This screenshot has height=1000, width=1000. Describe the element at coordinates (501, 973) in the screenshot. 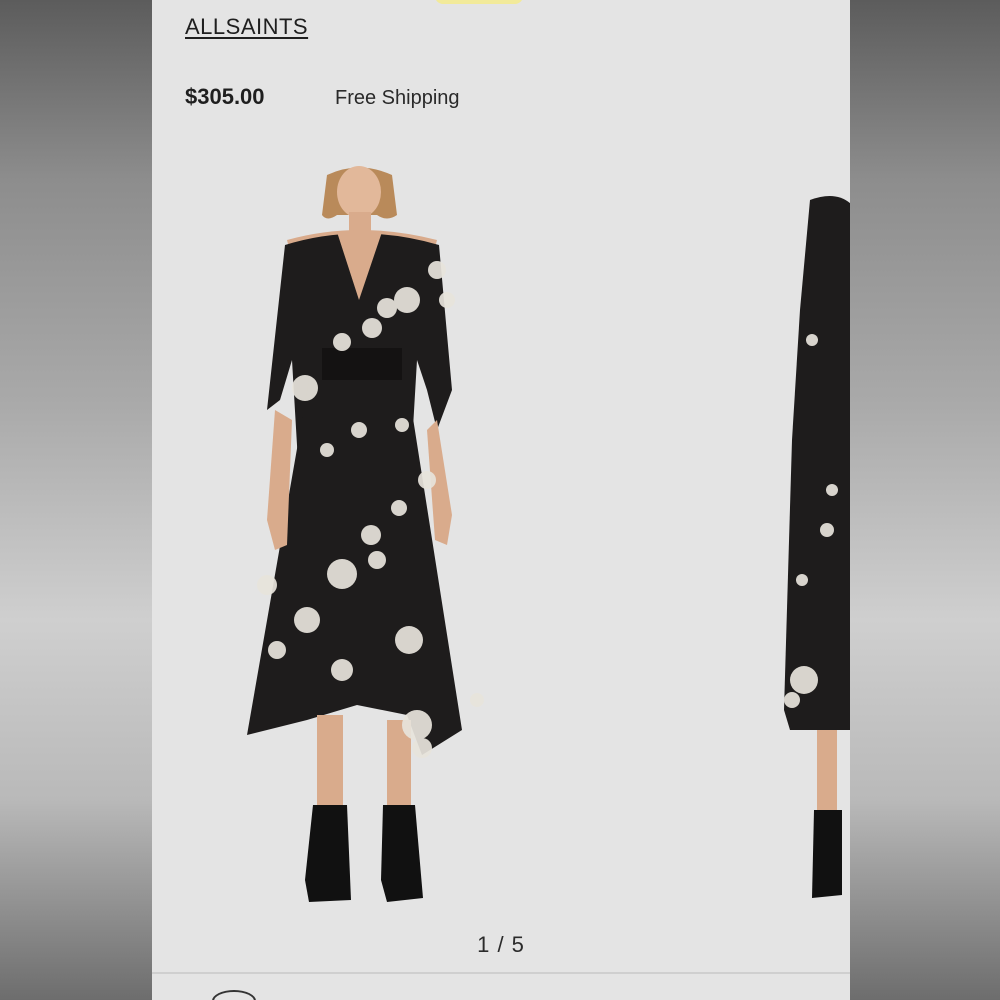

I see `section-divider` at that location.